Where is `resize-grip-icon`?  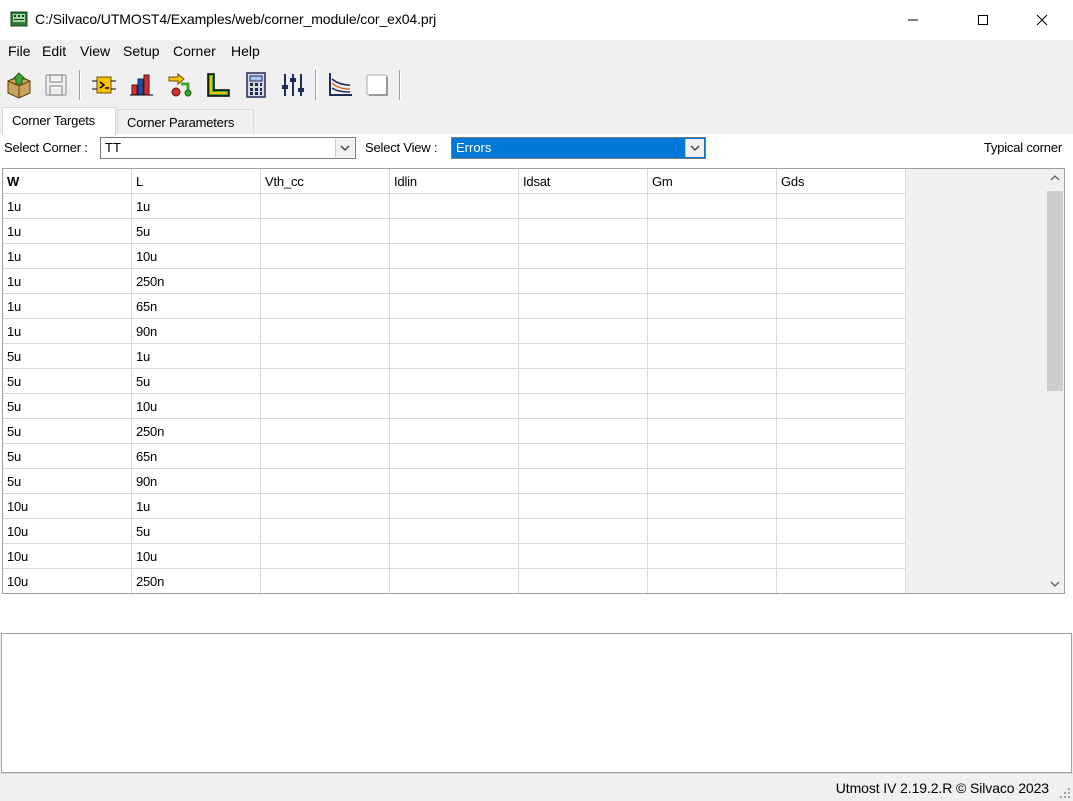 resize-grip-icon is located at coordinates (1065, 793).